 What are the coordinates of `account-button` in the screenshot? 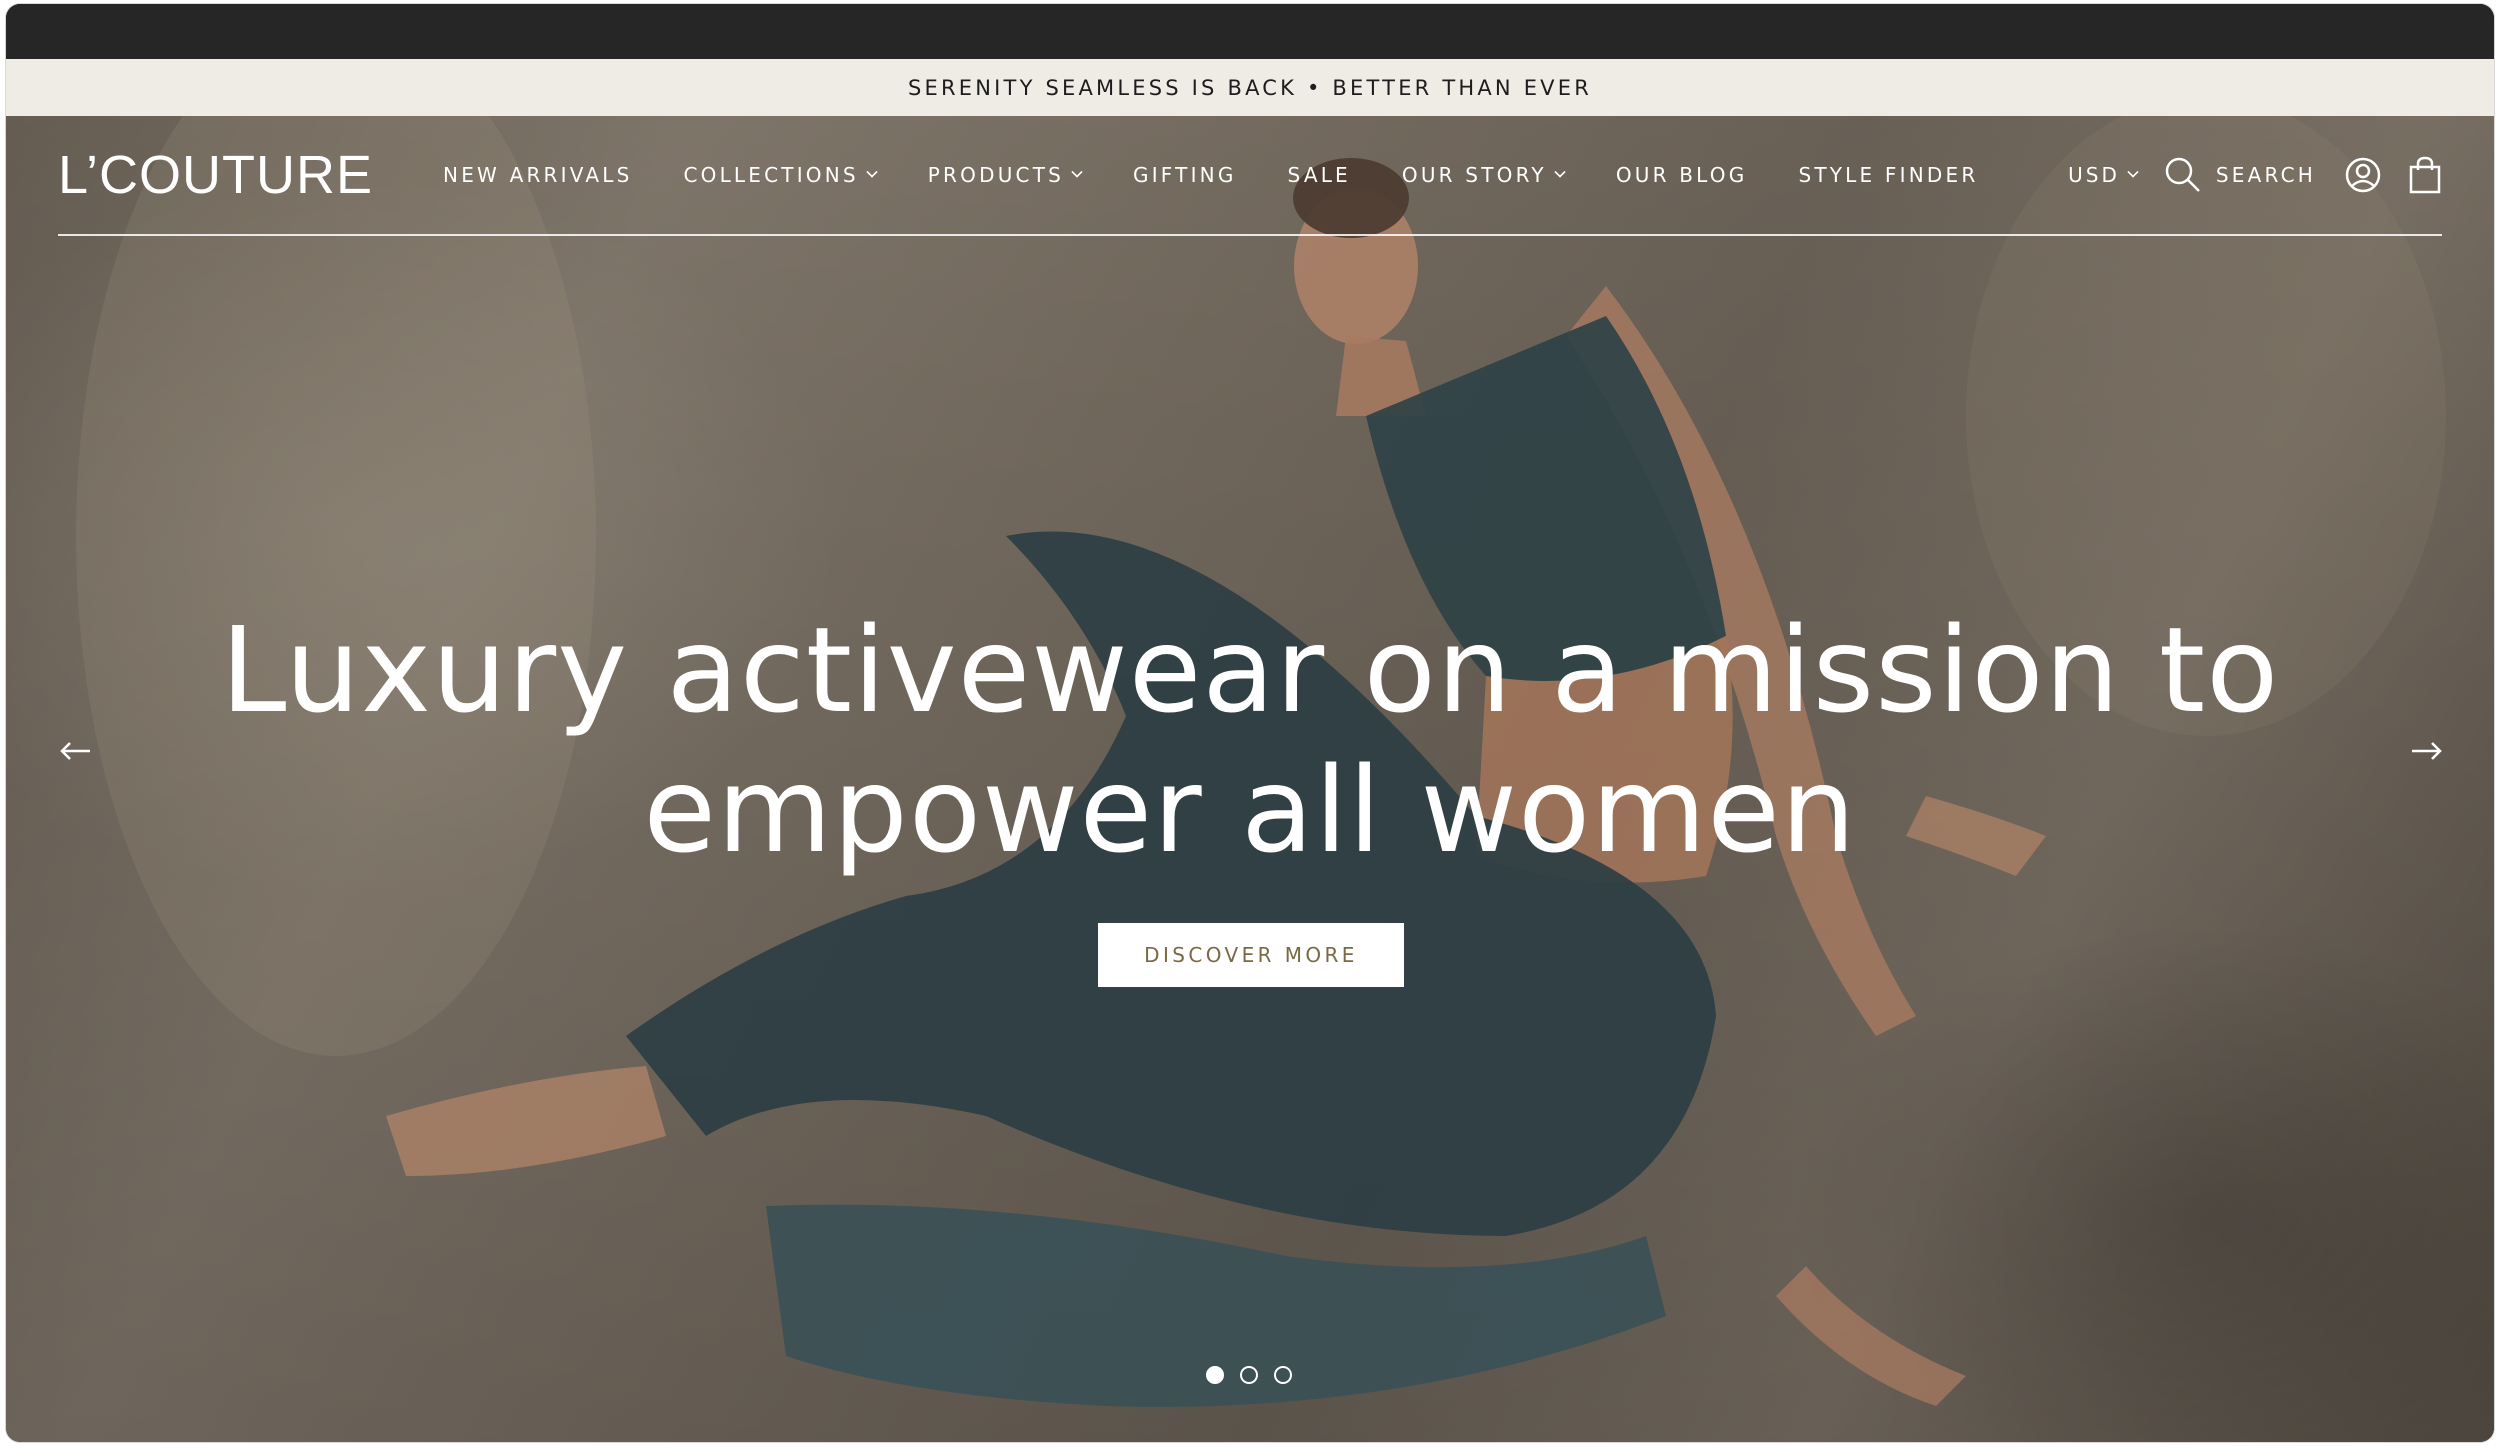 It's located at (2363, 175).